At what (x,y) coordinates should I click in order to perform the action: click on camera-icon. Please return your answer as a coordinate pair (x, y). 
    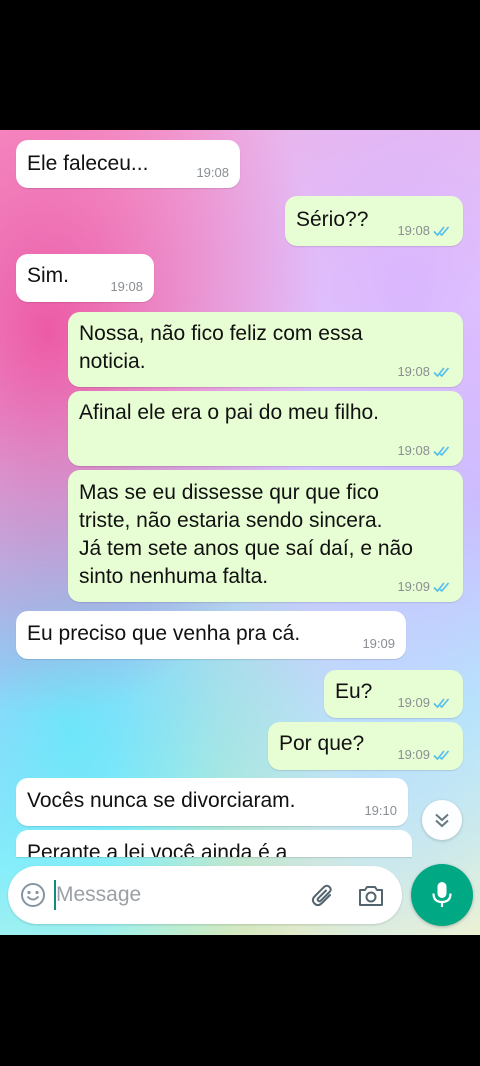
    Looking at the image, I should click on (371, 896).